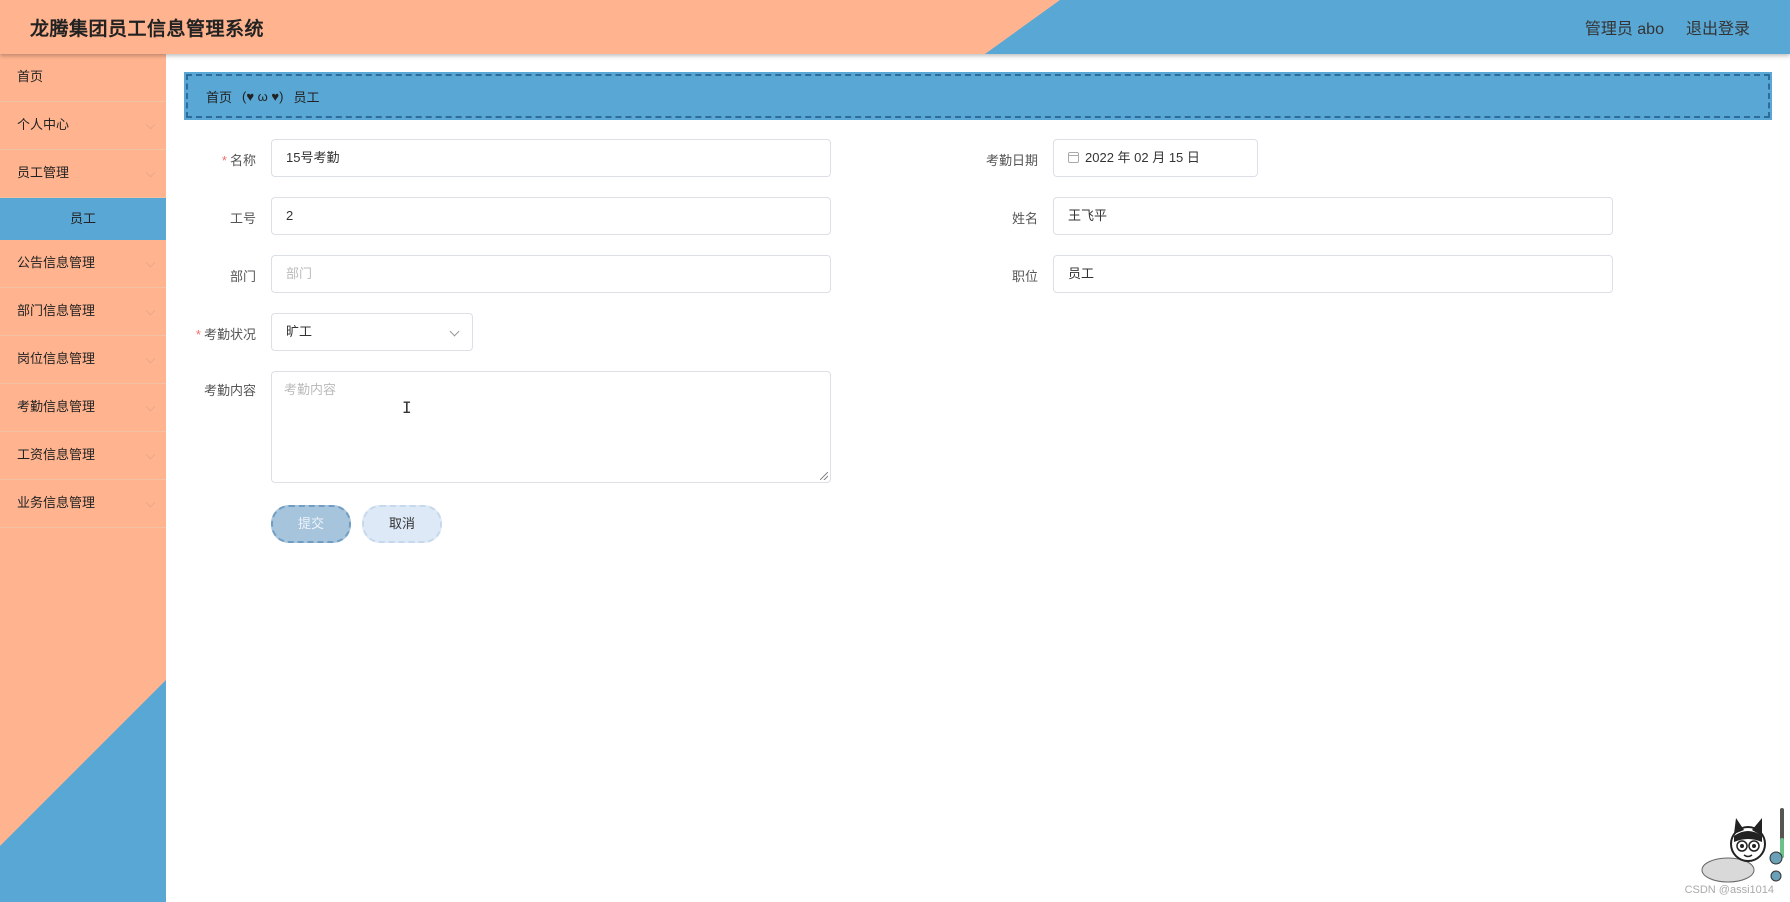 Image resolution: width=1790 pixels, height=902 pixels. I want to click on breadcrumb-home: 首页, so click(219, 96).